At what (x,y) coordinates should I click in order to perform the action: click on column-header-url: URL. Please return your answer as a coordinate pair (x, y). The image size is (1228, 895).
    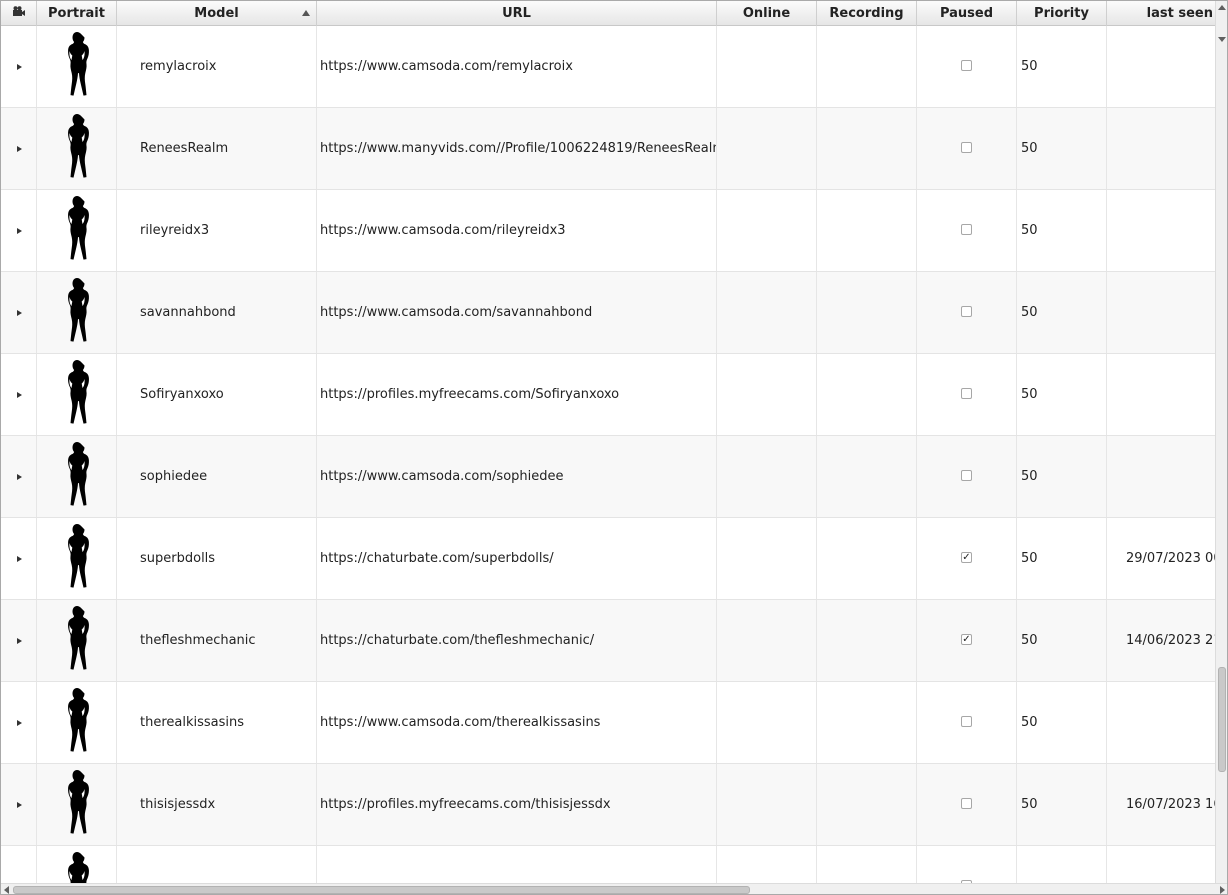
    Looking at the image, I should click on (517, 13).